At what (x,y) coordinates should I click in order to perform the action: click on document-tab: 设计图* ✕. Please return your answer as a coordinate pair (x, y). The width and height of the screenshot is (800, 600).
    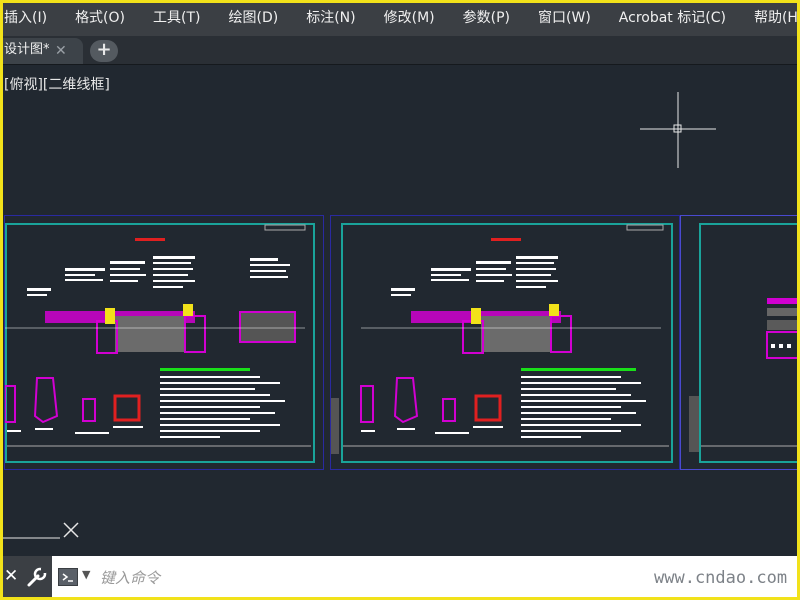
    Looking at the image, I should click on (41, 51).